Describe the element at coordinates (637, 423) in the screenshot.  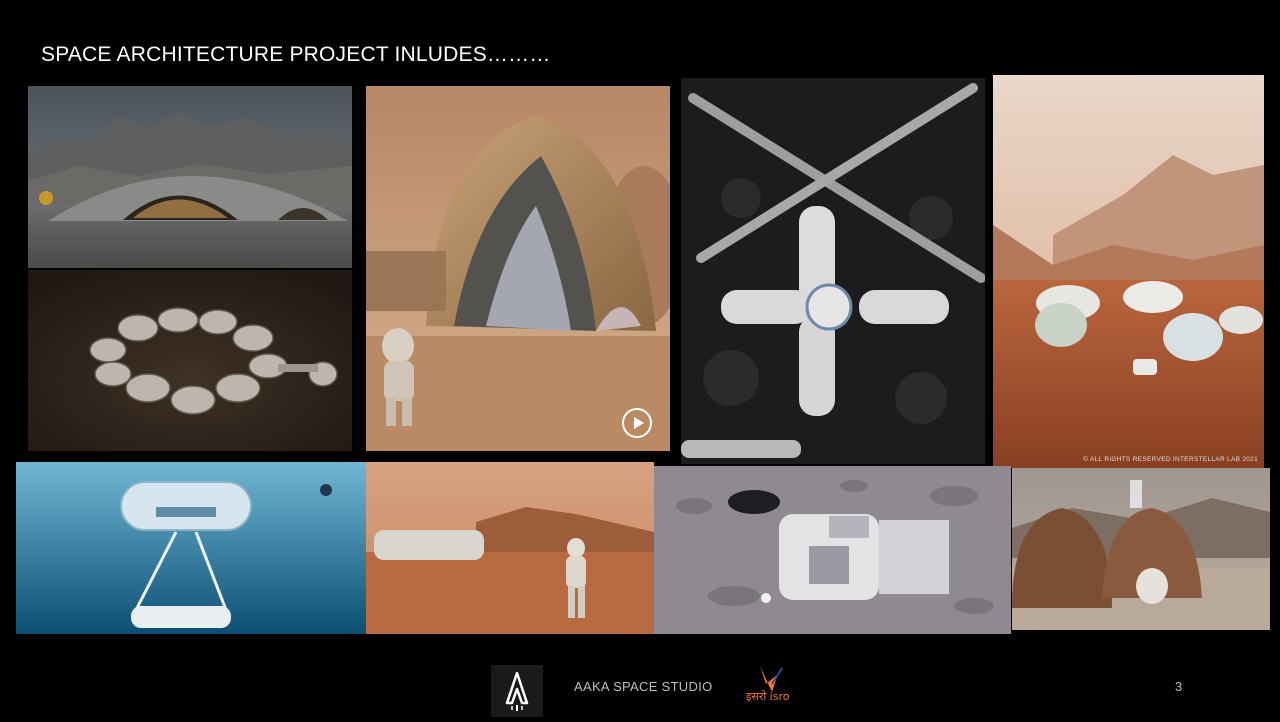
I see `play-button` at that location.